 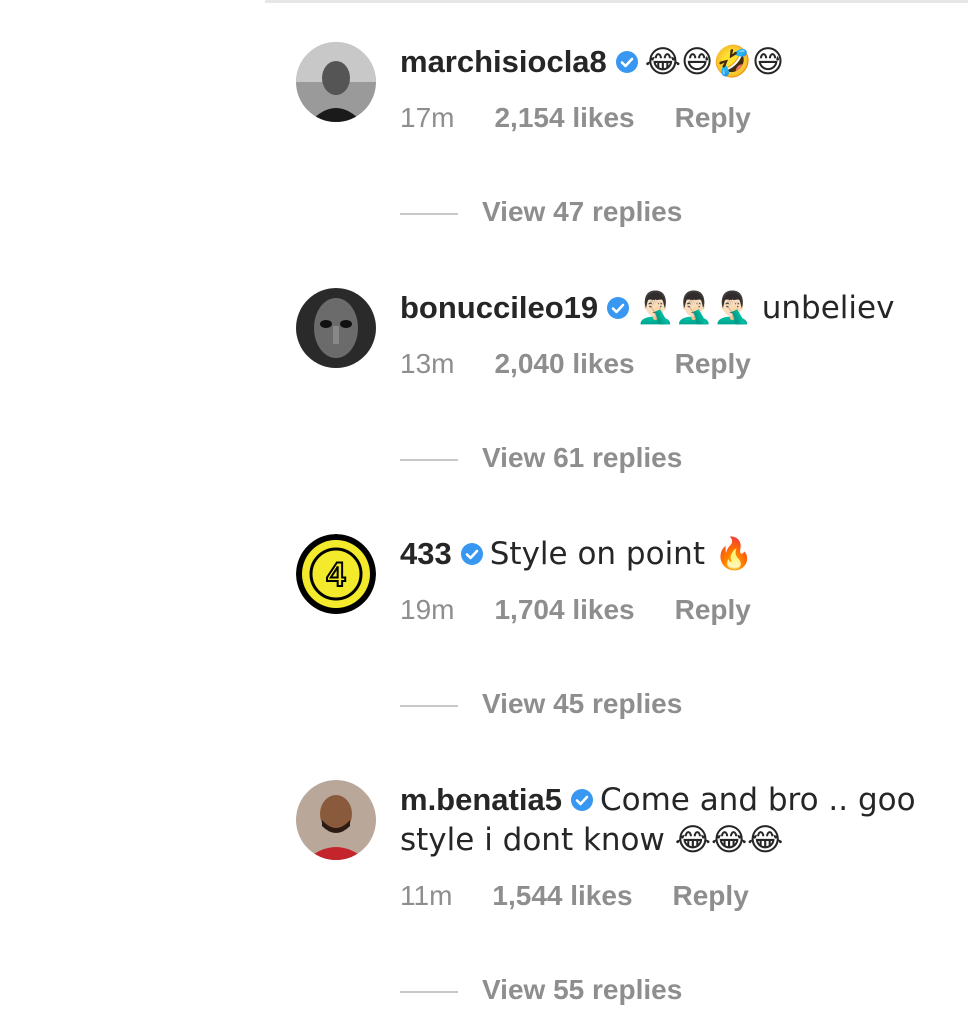 I want to click on view-replies-button: View 55 replies, so click(x=541, y=990).